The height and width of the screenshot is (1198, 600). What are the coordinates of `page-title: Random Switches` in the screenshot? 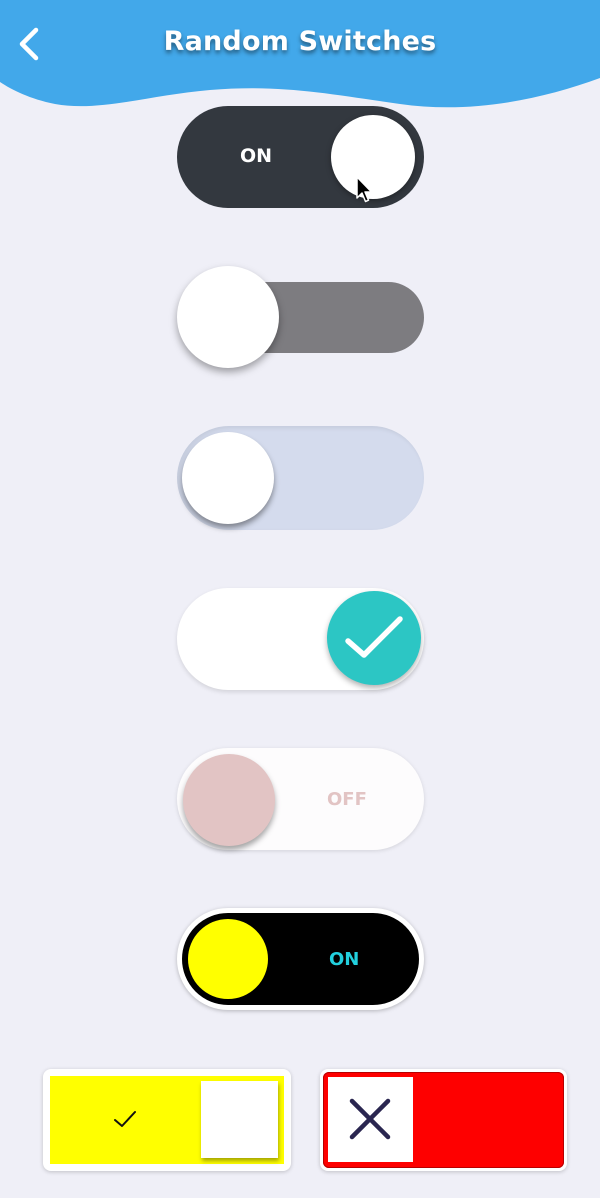 It's located at (300, 41).